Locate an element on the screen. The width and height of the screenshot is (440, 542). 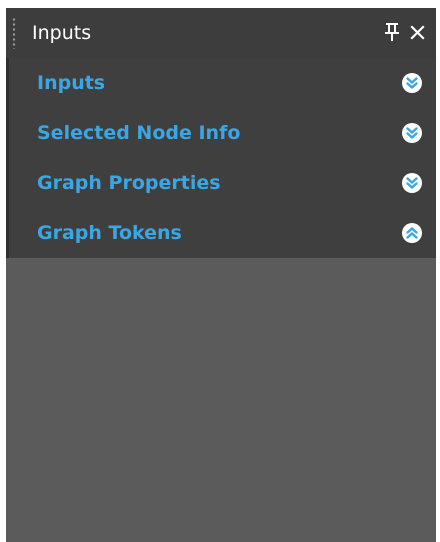
drag-grip-icon is located at coordinates (14, 33).